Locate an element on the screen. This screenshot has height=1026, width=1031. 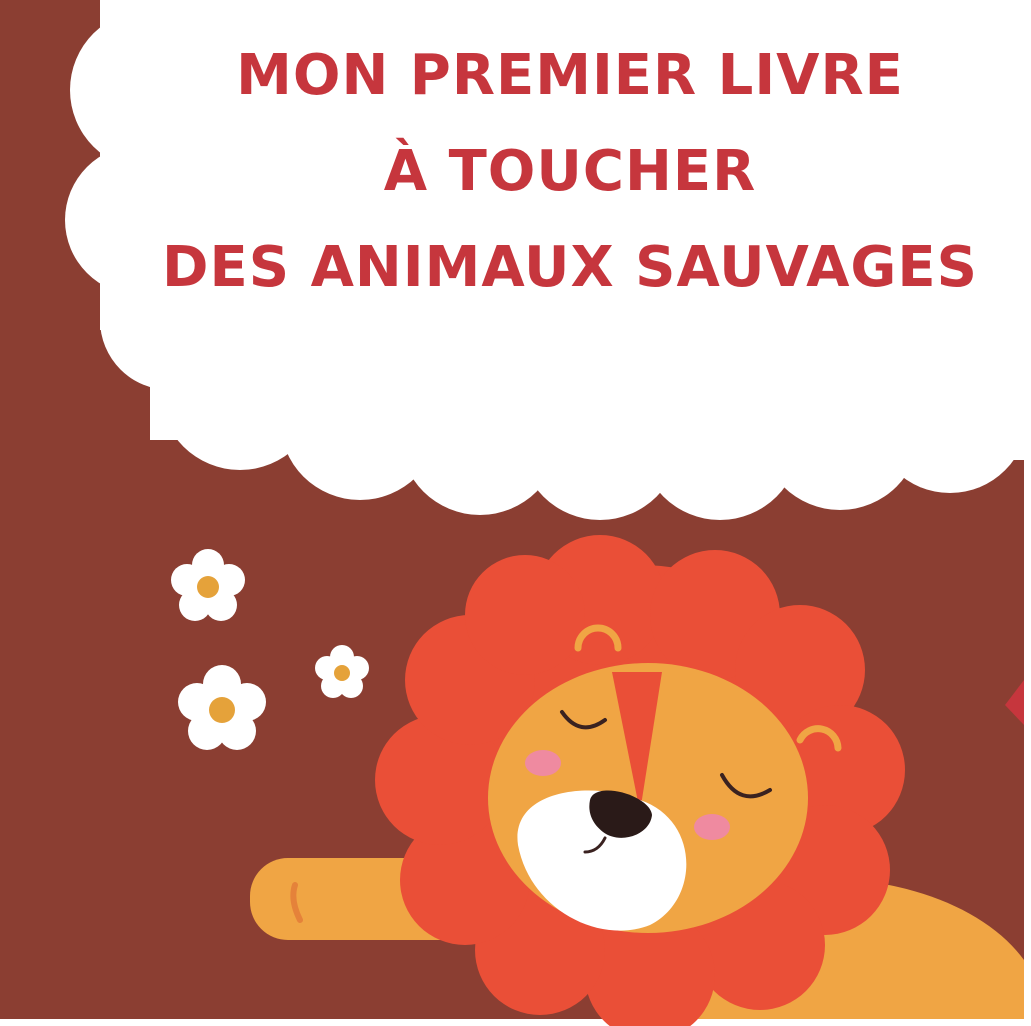
title-line-2: À TOUCHER is located at coordinates (570, 171).